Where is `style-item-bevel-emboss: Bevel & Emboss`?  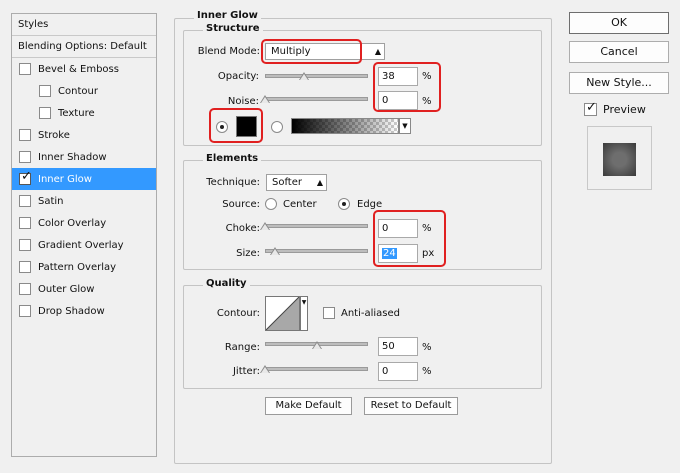 style-item-bevel-emboss: Bevel & Emboss is located at coordinates (84, 69).